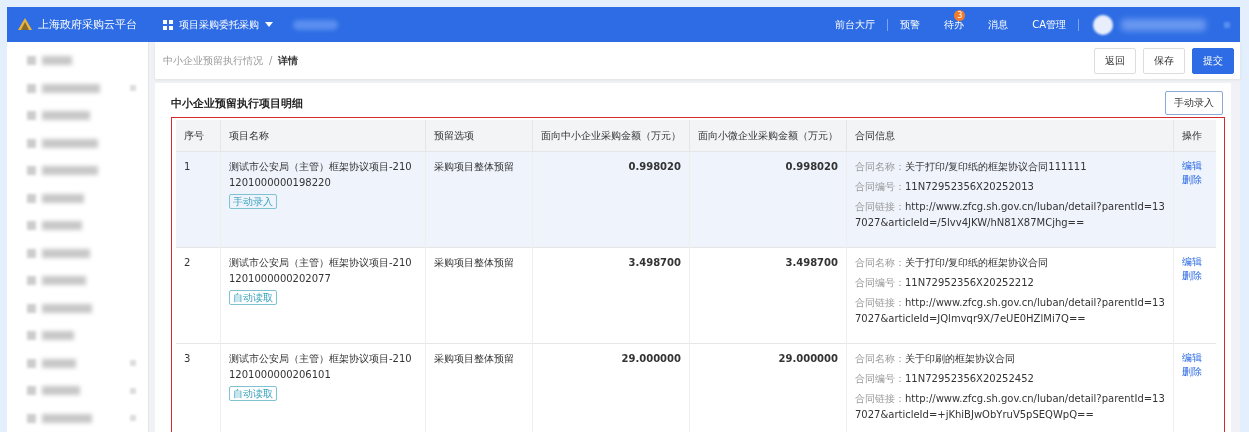 The width and height of the screenshot is (1249, 432). I want to click on nav-link: 前台大厅, so click(855, 24).